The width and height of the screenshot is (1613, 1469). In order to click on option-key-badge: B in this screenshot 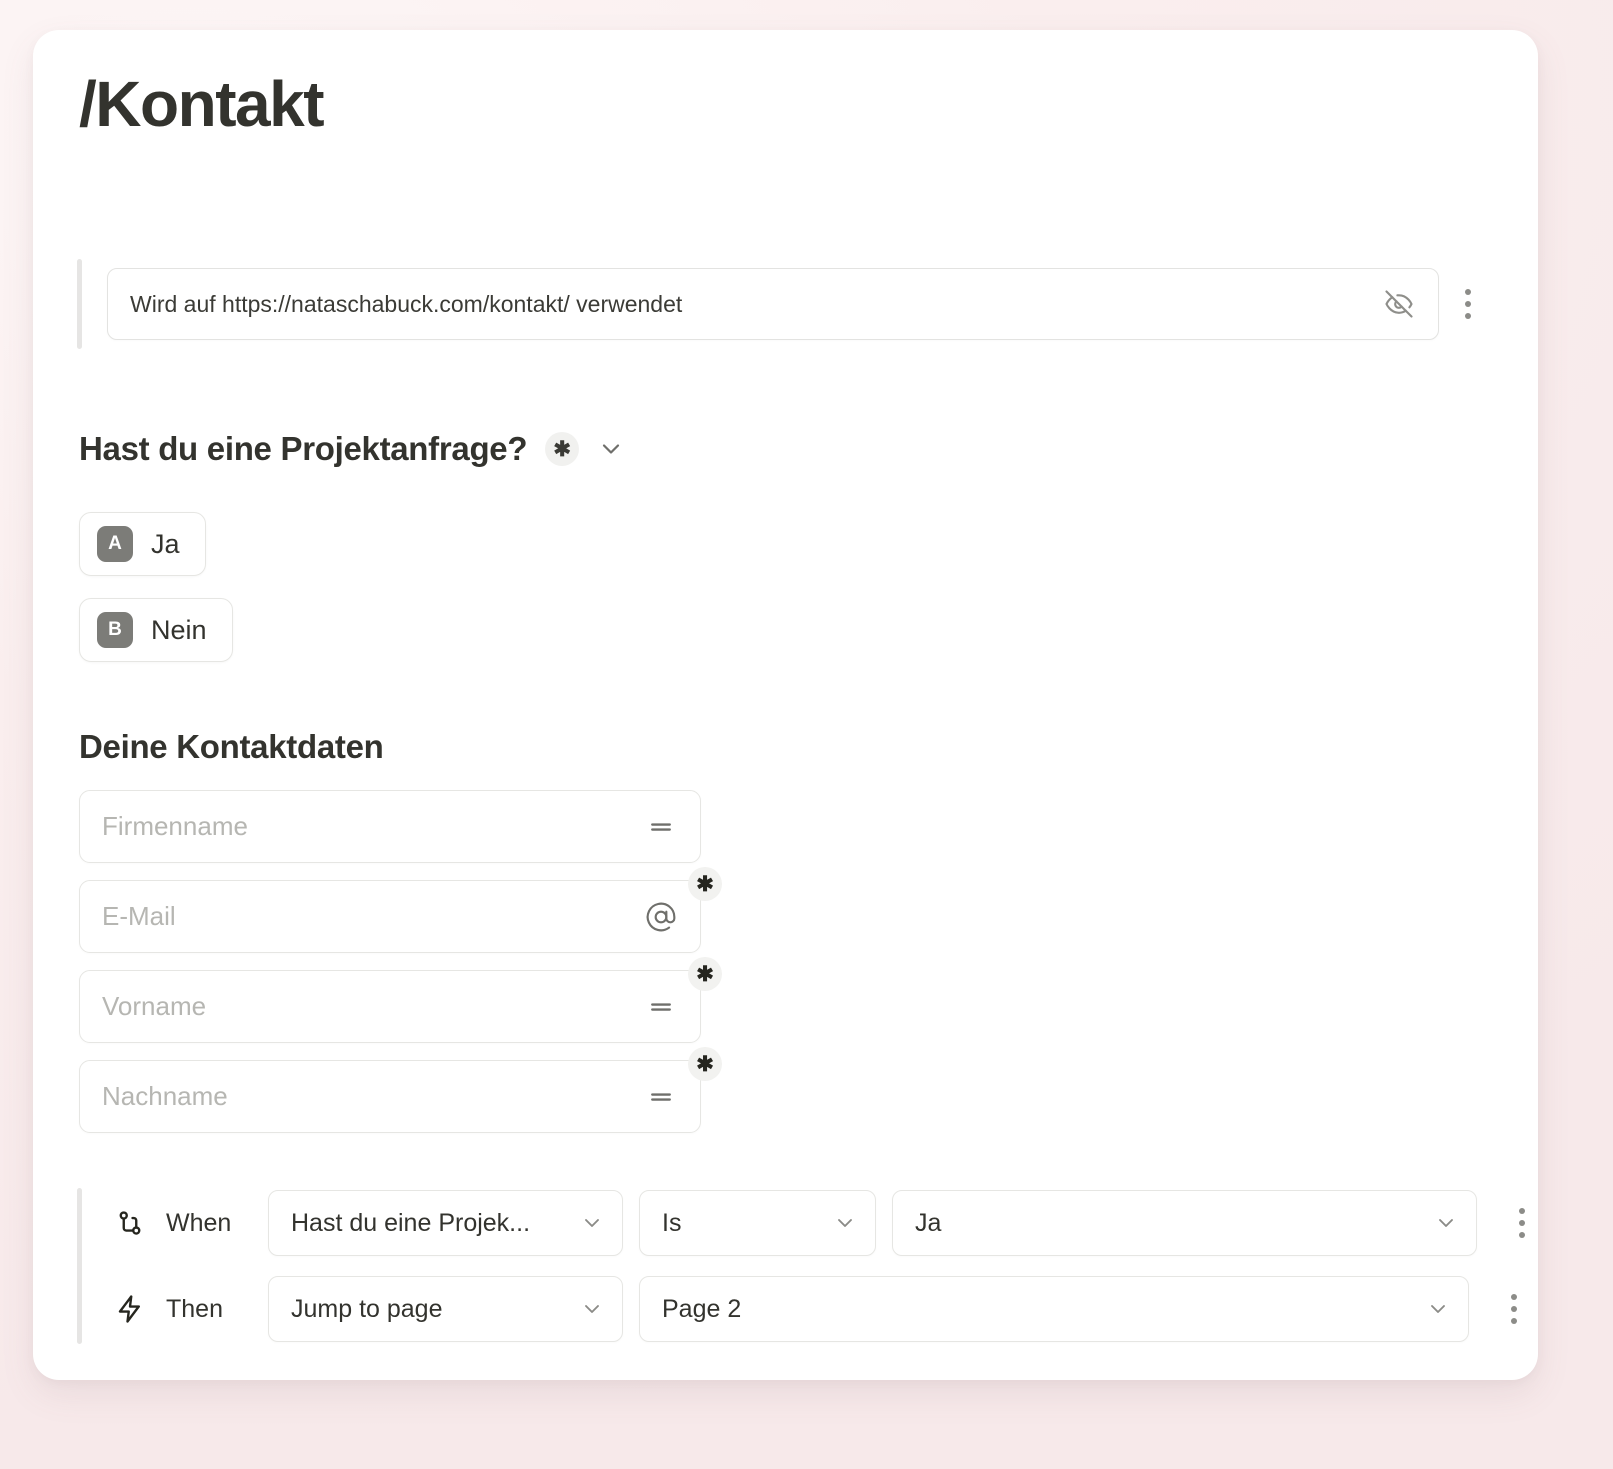, I will do `click(115, 630)`.